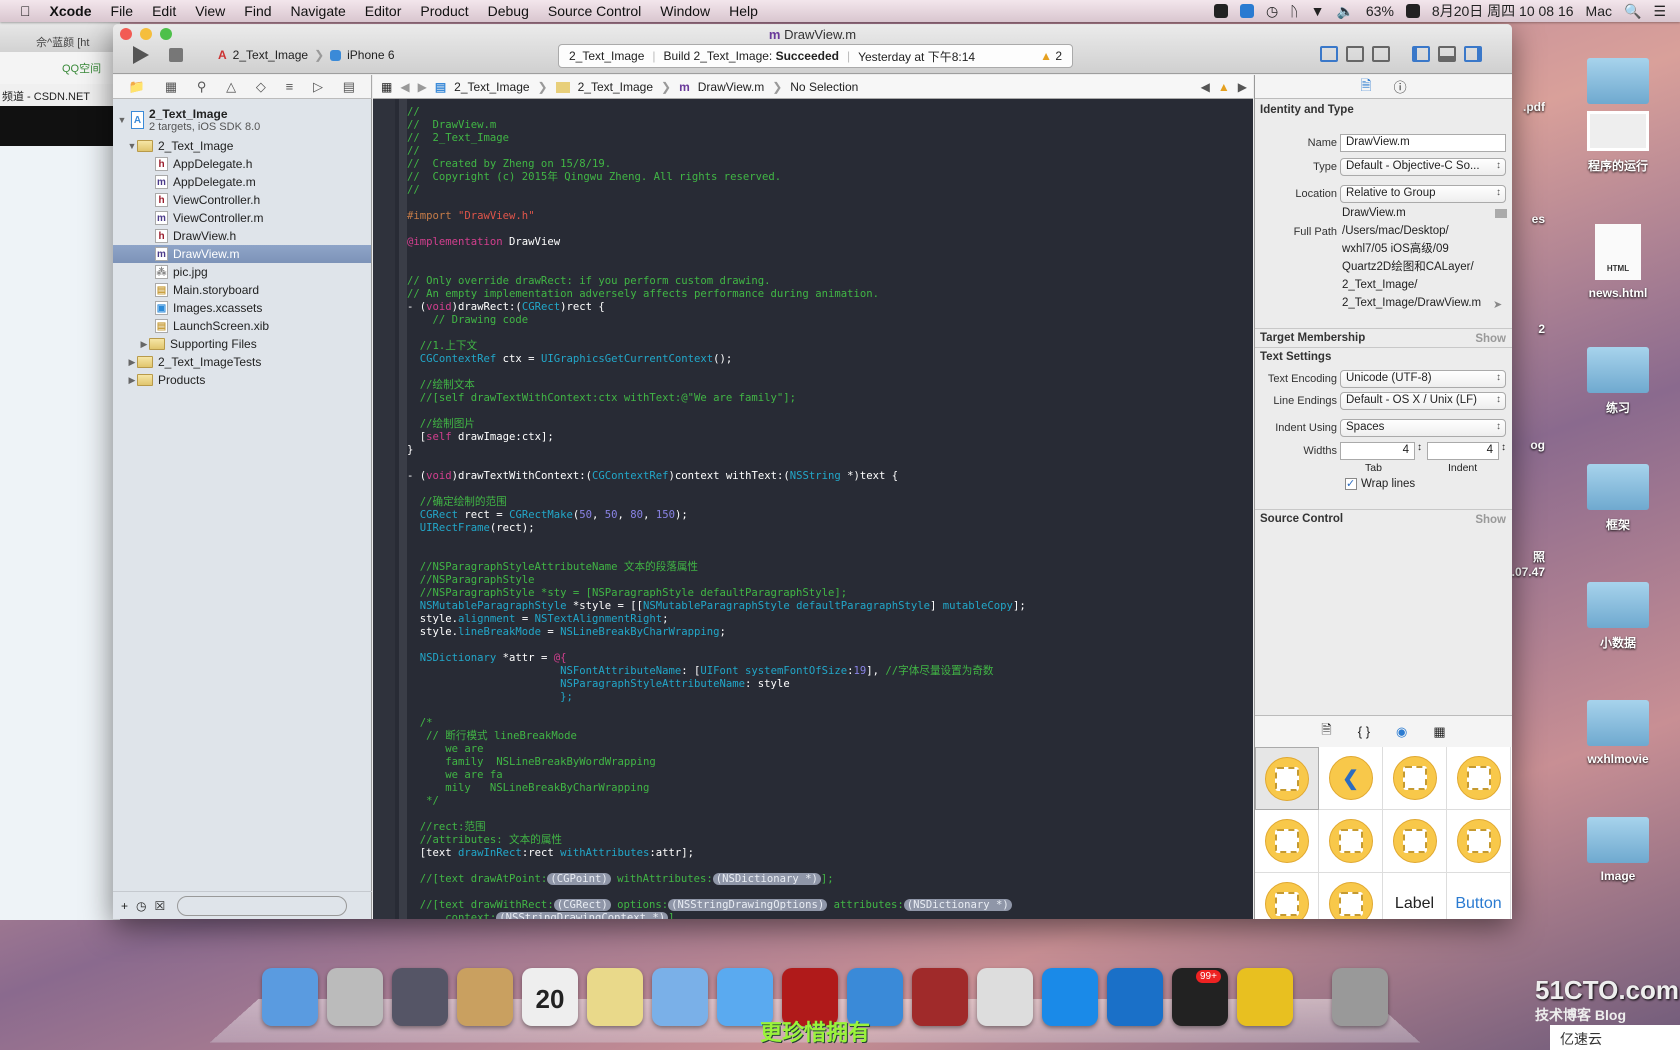  Describe the element at coordinates (1318, 11) in the screenshot. I see `wifi-icon: ▼` at that location.